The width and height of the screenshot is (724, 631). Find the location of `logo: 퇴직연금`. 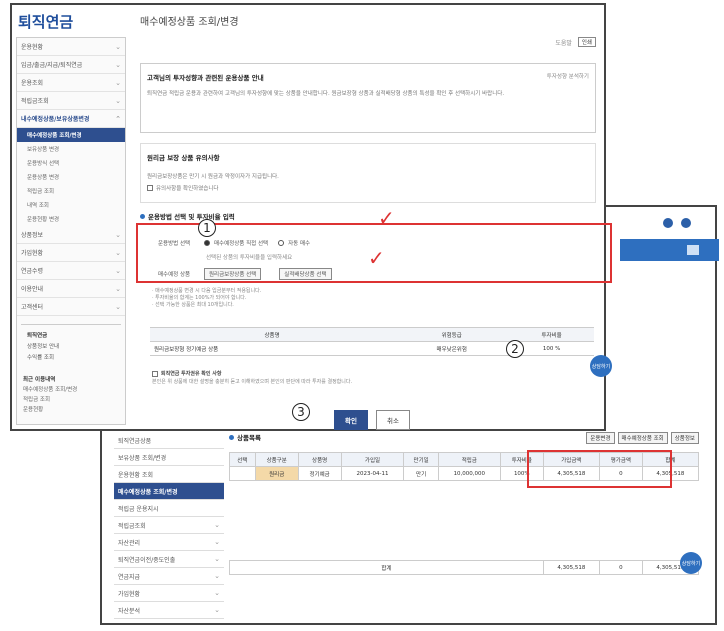

logo: 퇴직연금 is located at coordinates (45, 21).